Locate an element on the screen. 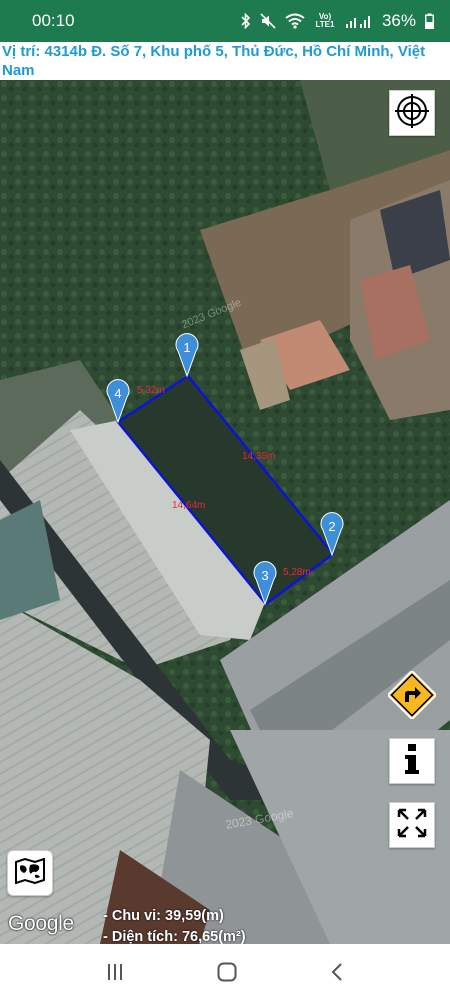 The height and width of the screenshot is (1000, 450). mute-icon is located at coordinates (268, 21).